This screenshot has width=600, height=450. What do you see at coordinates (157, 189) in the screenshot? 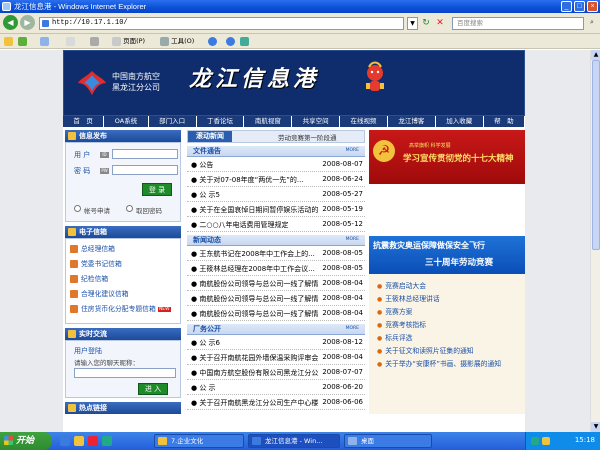
I see `login-button: 登 录` at bounding box center [157, 189].